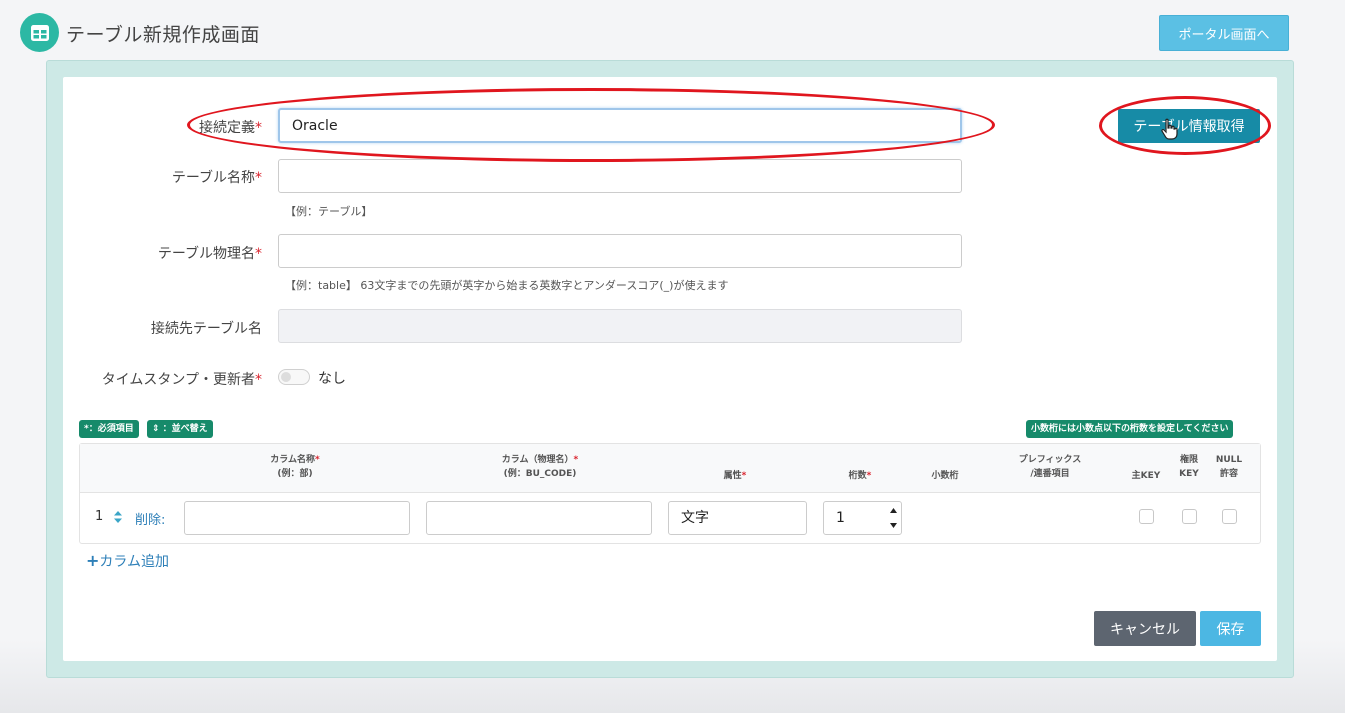  What do you see at coordinates (620, 326) in the screenshot?
I see `dest-table-input` at bounding box center [620, 326].